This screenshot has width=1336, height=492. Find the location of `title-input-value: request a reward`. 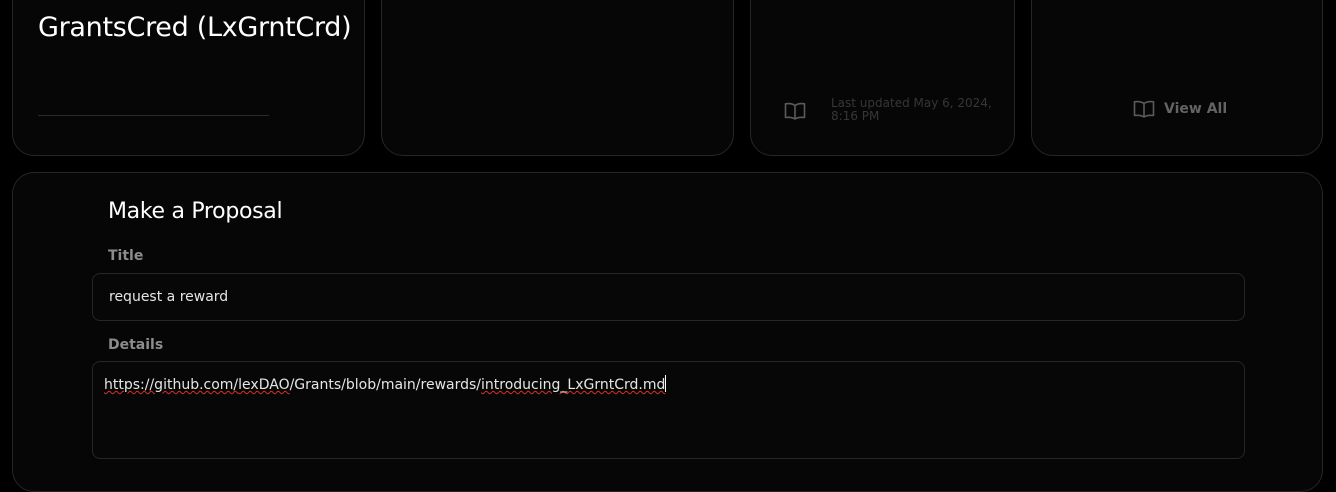

title-input-value: request a reward is located at coordinates (169, 297).